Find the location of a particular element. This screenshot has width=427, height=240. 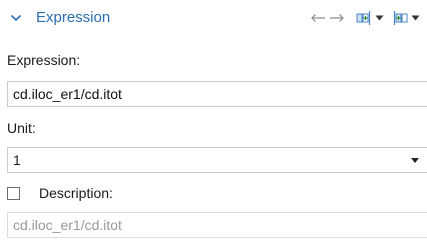

expression-field: cd.iloc_er1/cd.itot is located at coordinates (217, 94).